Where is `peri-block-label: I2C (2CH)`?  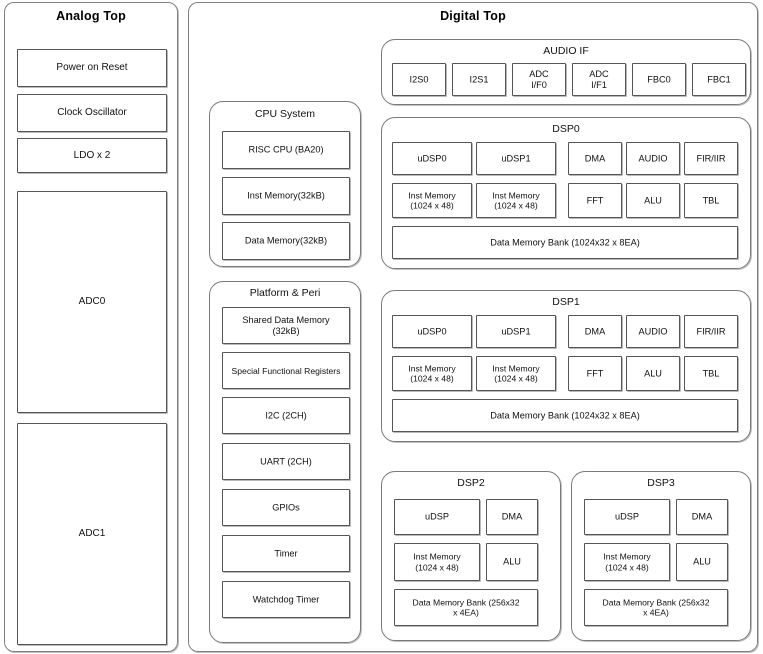 peri-block-label: I2C (2CH) is located at coordinates (286, 415).